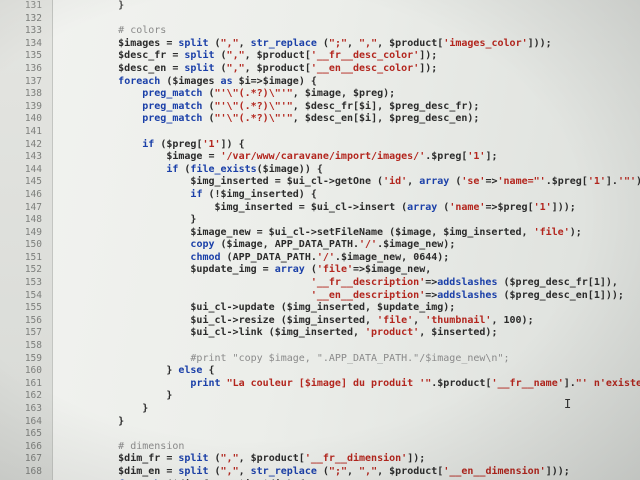  What do you see at coordinates (33, 459) in the screenshot?
I see `line-number: 167` at bounding box center [33, 459].